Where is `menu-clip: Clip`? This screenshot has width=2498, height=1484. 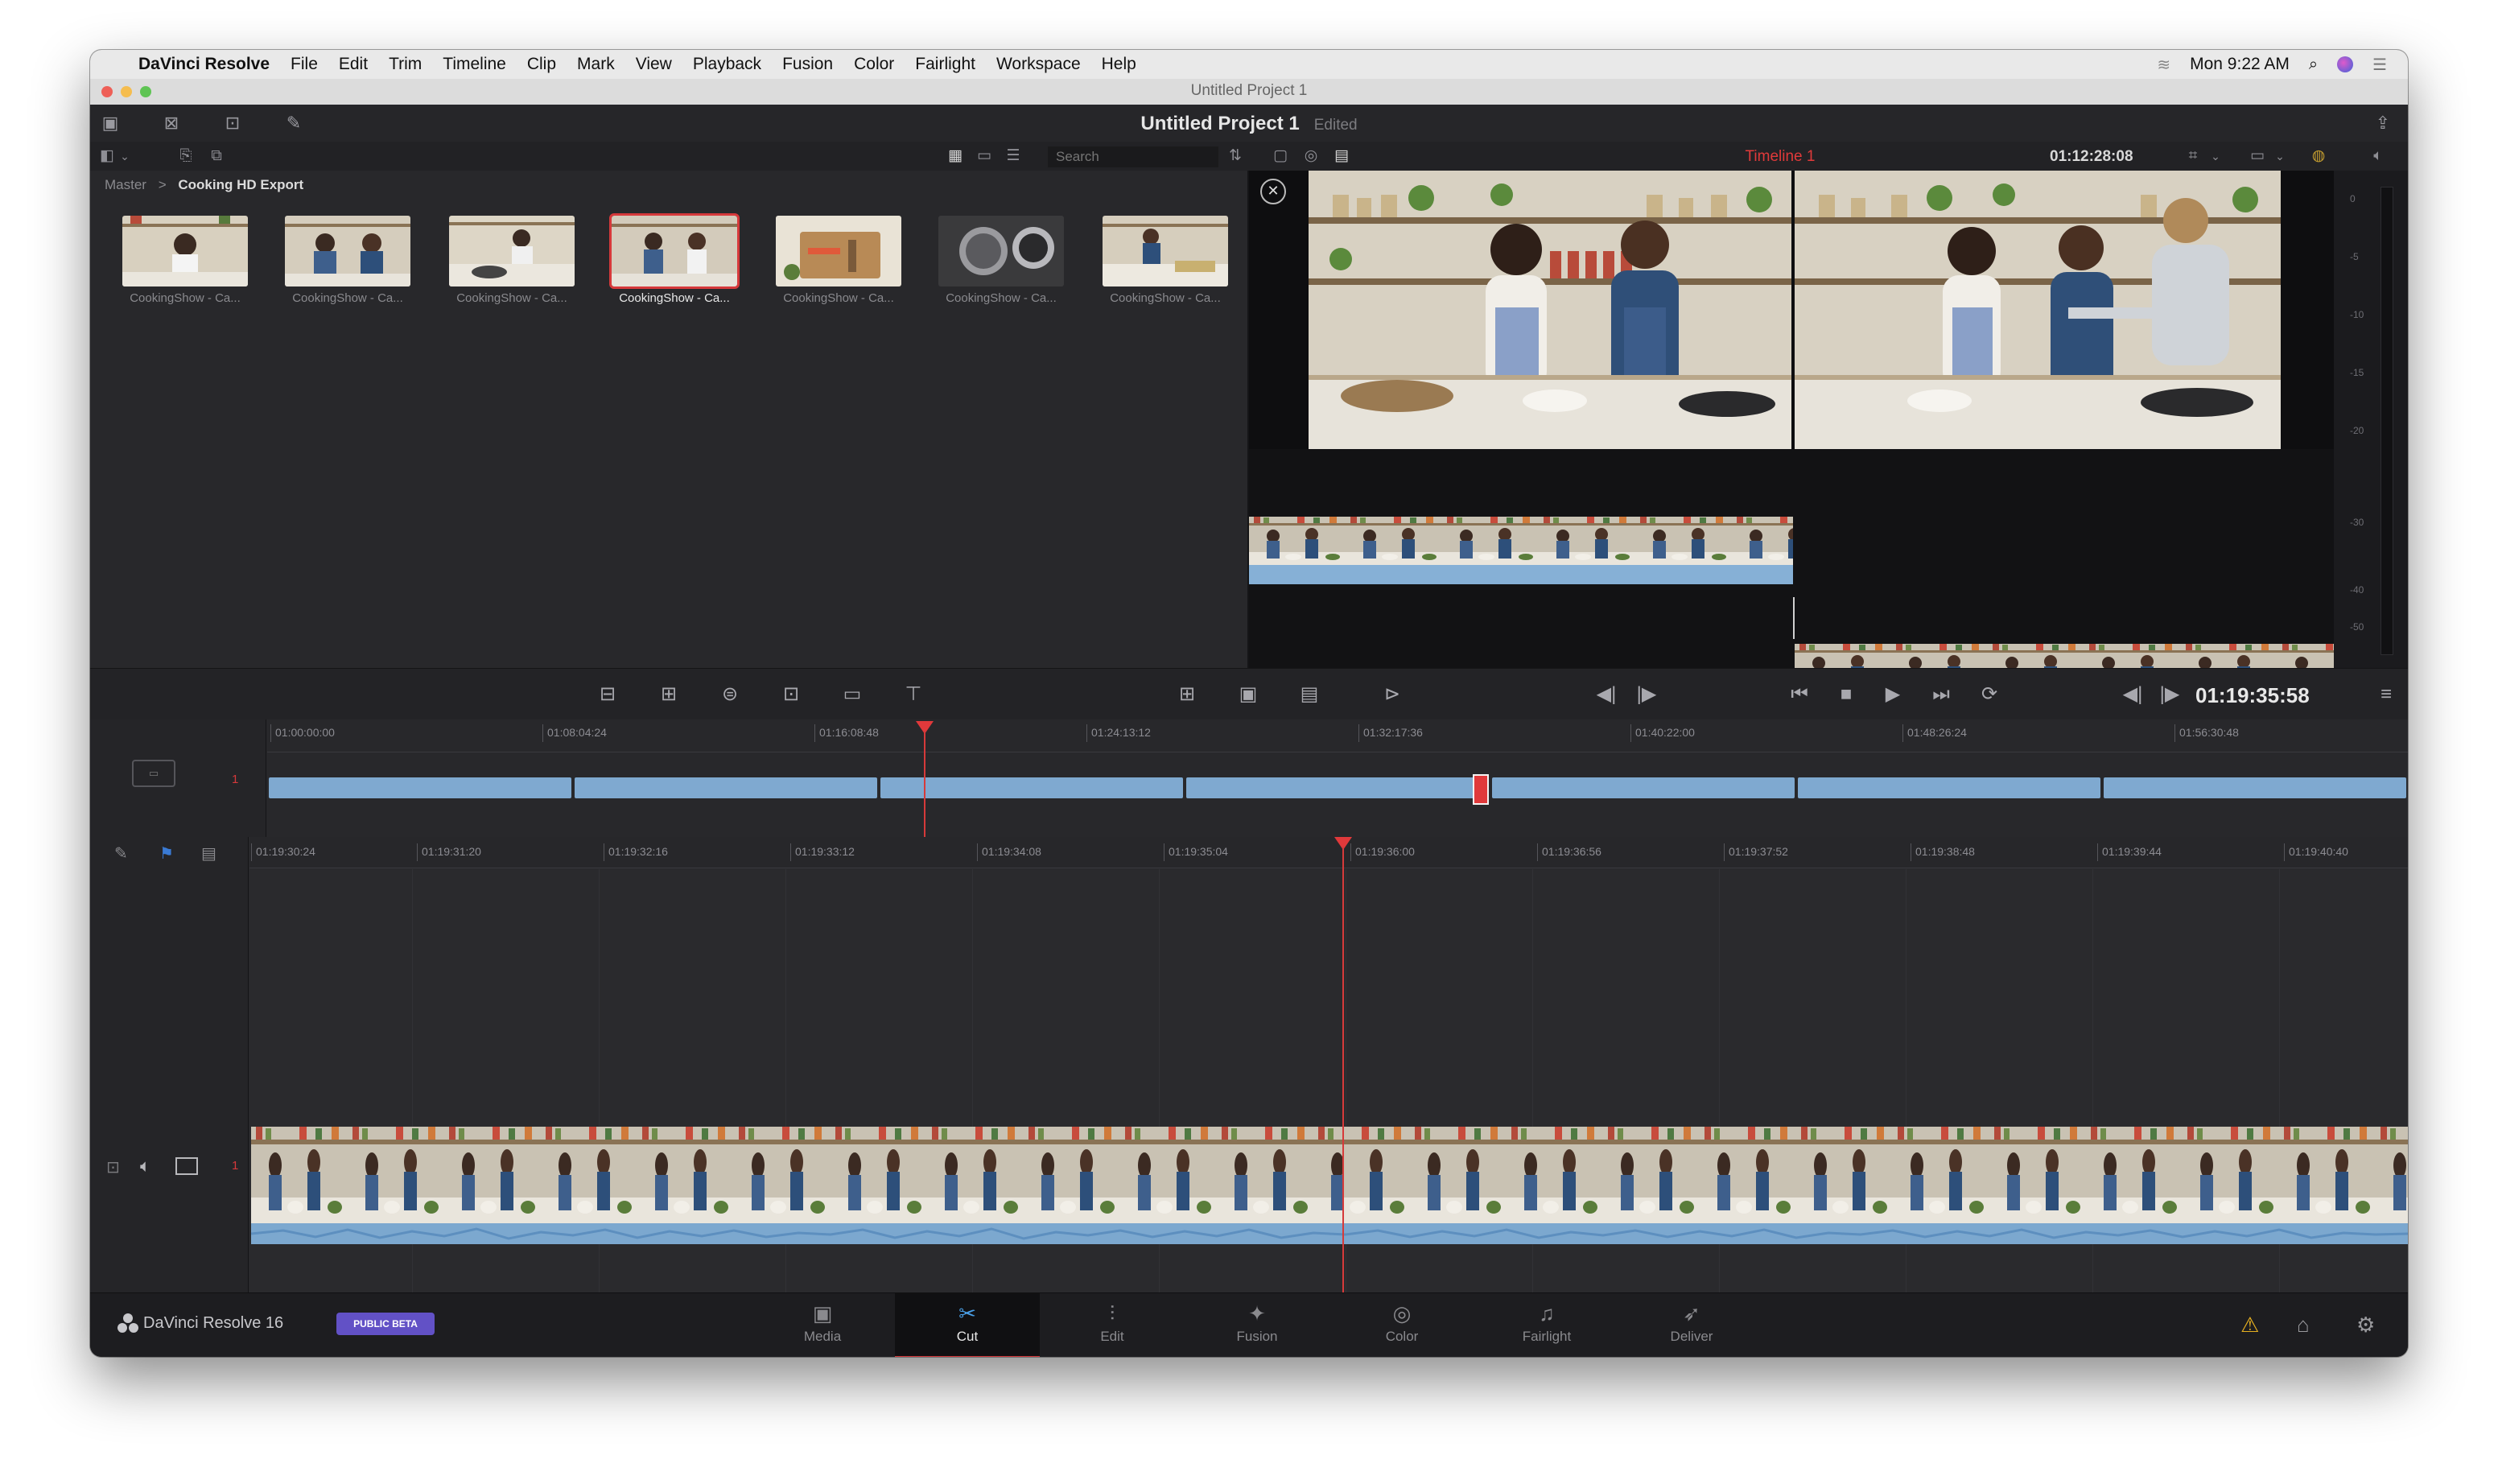
menu-clip: Clip is located at coordinates (542, 64).